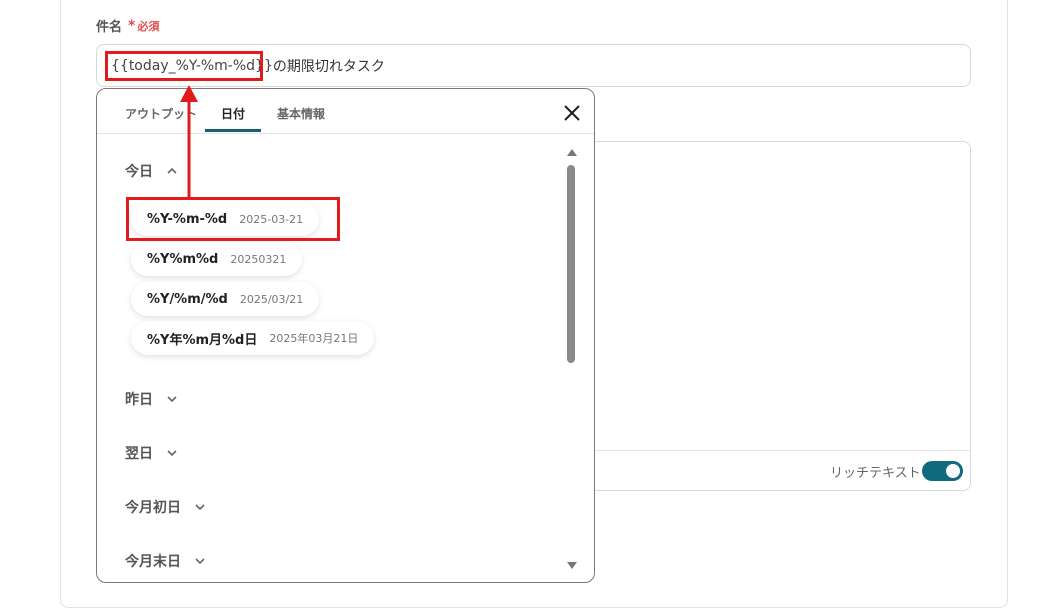  Describe the element at coordinates (271, 299) in the screenshot. I see `option-sample: 2025/03/21` at that location.